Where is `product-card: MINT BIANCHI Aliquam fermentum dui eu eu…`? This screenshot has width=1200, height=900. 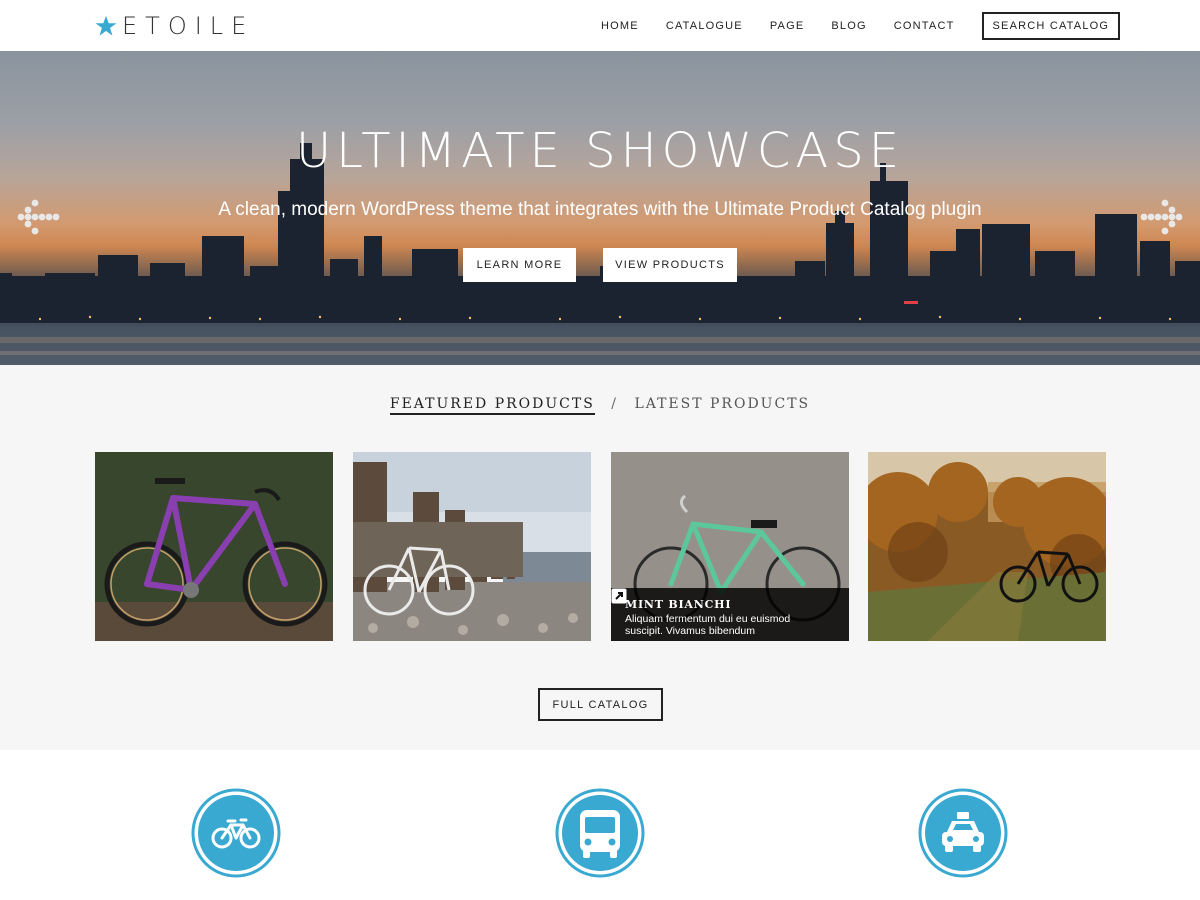 product-card: MINT BIANCHI Aliquam fermentum dui eu eu… is located at coordinates (730, 546).